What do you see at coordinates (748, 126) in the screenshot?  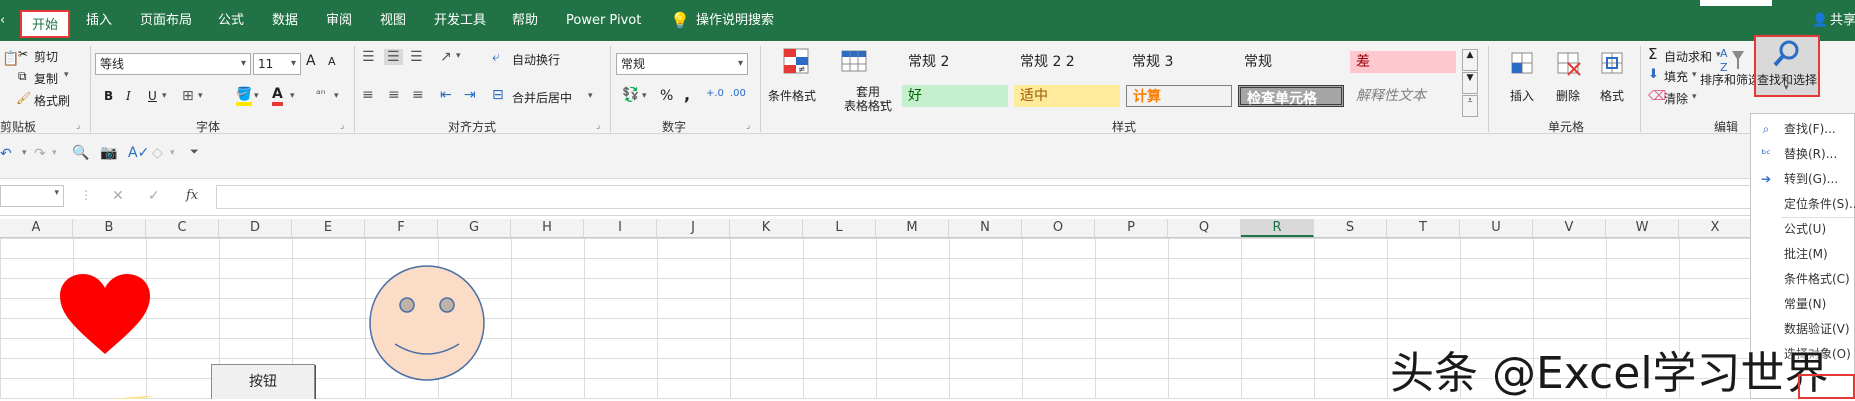 I see `number-launcher-icon: ⌟` at bounding box center [748, 126].